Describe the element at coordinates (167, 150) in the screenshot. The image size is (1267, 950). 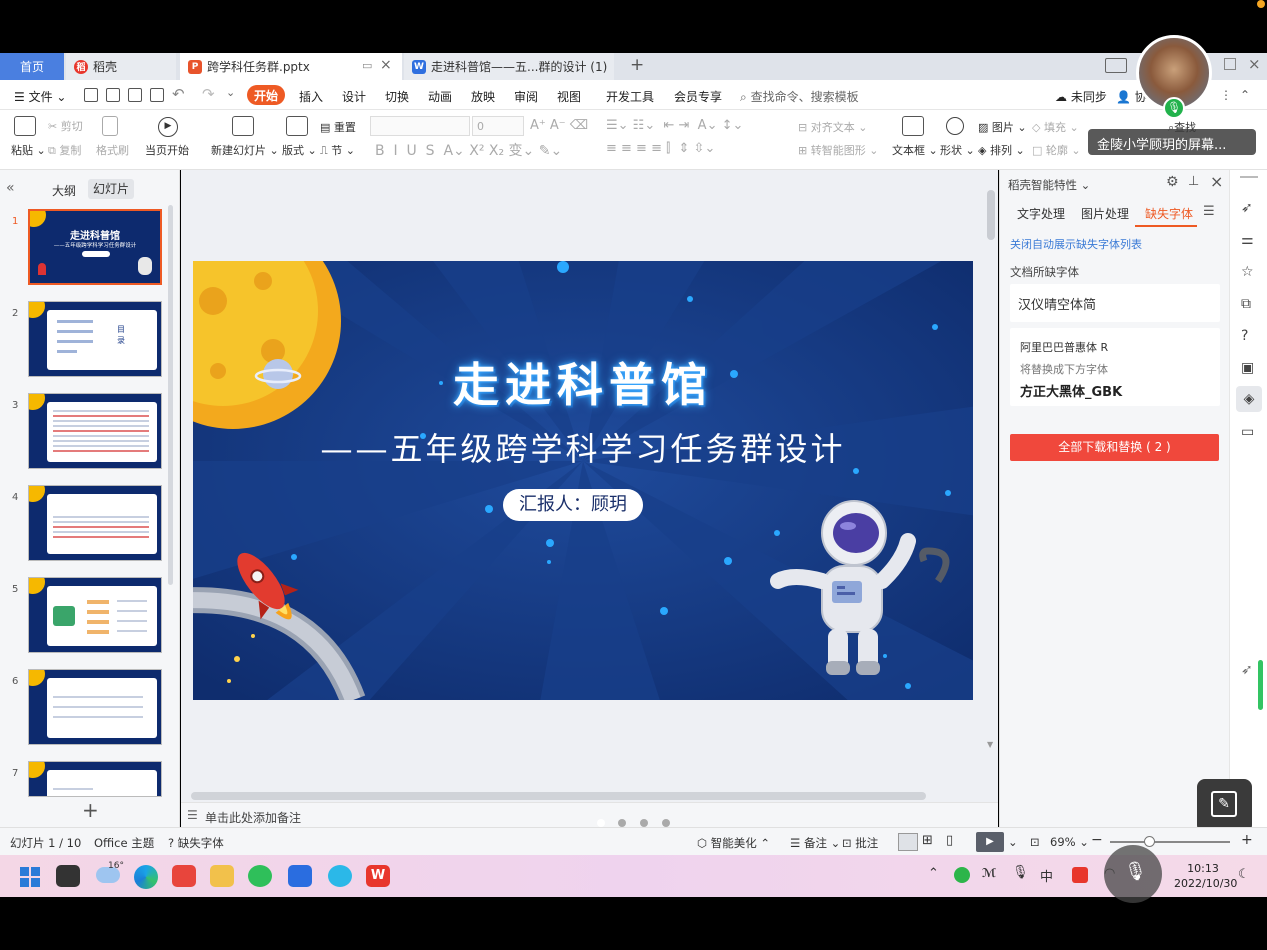
I see `from-current-button: 当页开始` at that location.